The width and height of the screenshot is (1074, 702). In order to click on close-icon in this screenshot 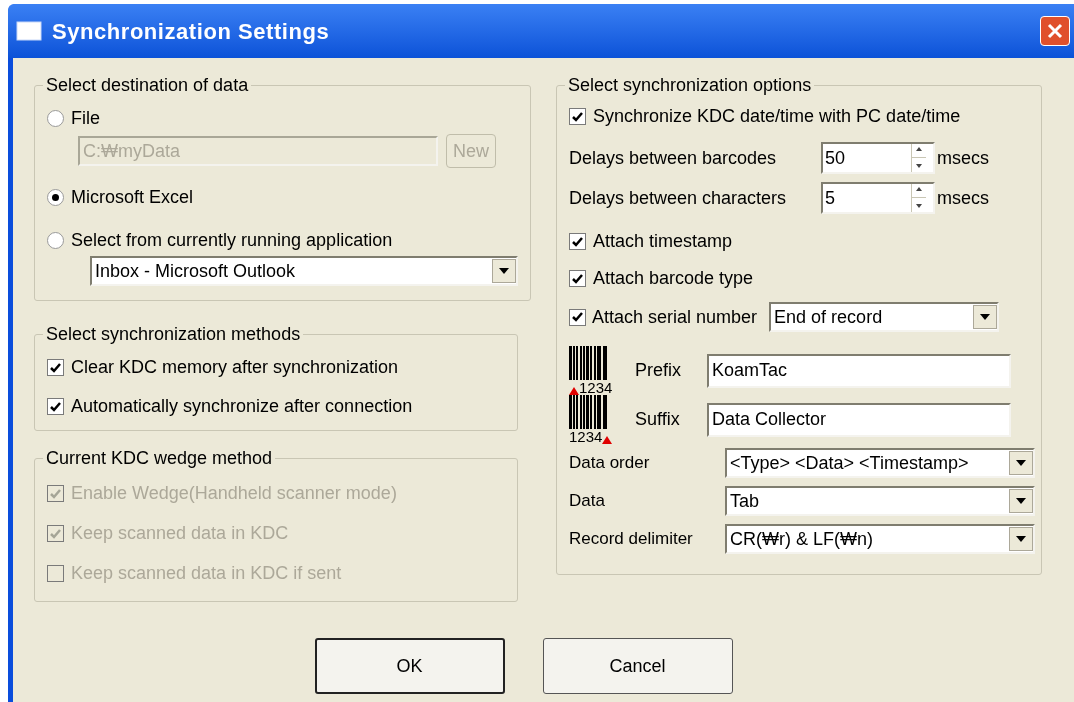, I will do `click(1055, 31)`.